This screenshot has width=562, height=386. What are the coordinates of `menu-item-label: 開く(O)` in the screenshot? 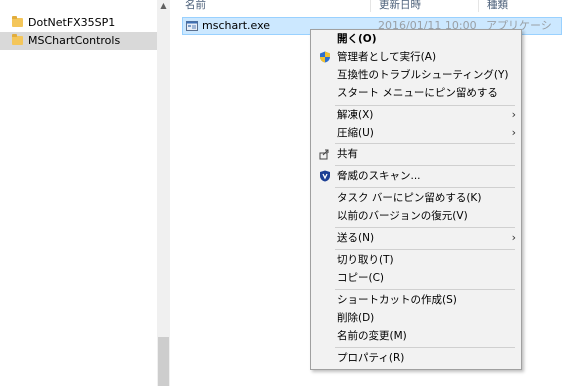 It's located at (357, 39).